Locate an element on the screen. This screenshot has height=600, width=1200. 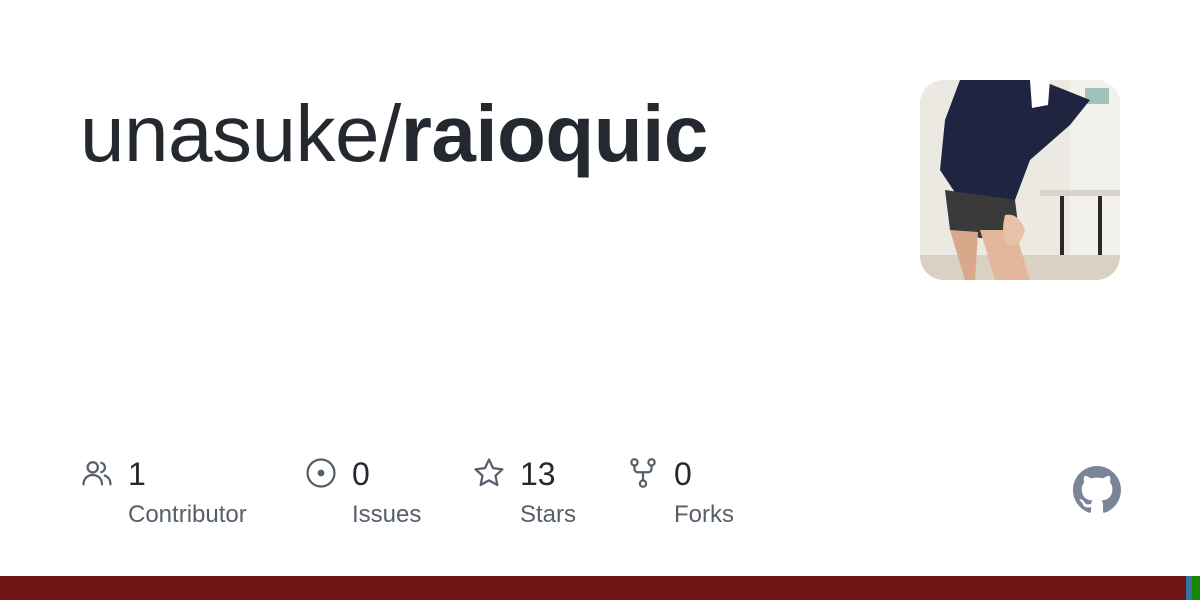
forks-label: Forks is located at coordinates (704, 514).